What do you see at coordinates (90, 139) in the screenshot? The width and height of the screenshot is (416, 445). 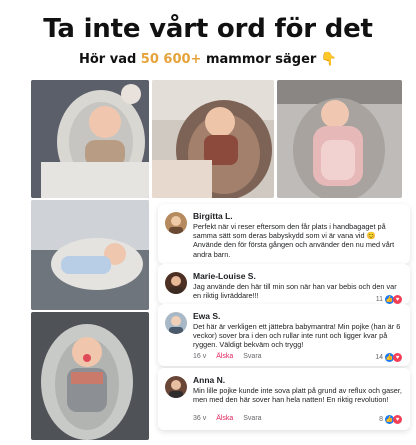 I see `baby-sleeping-photo` at bounding box center [90, 139].